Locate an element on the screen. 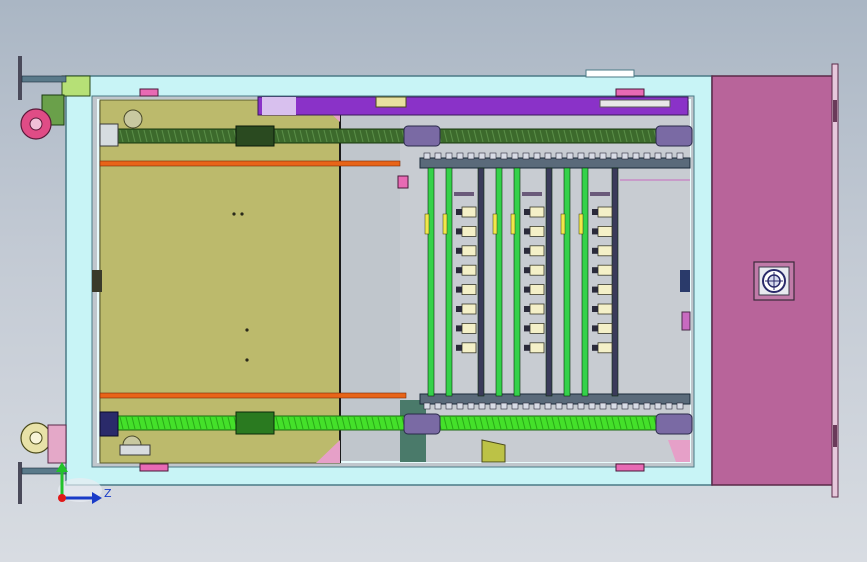  caster-top-left is located at coordinates (42, 98).